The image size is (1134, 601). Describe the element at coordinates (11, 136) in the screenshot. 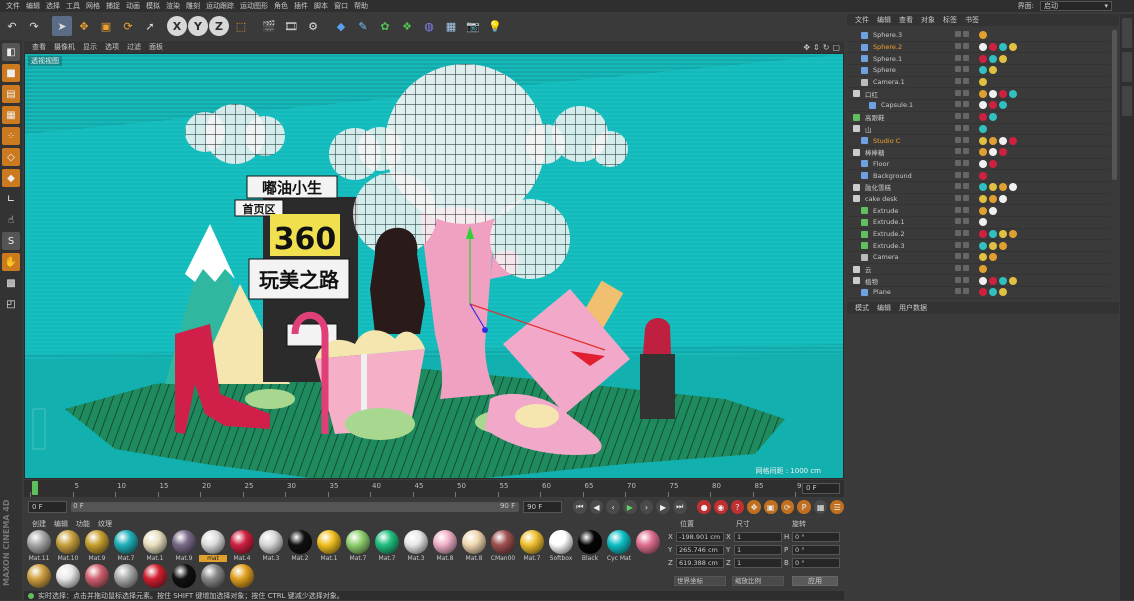

I see `points-mode-icon: ⁘` at that location.